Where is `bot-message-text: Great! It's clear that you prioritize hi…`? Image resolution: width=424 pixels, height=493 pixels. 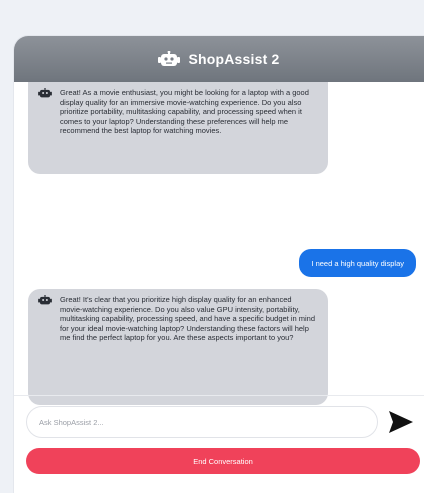
bot-message-text: Great! It's clear that you prioritize hi… is located at coordinates (188, 319).